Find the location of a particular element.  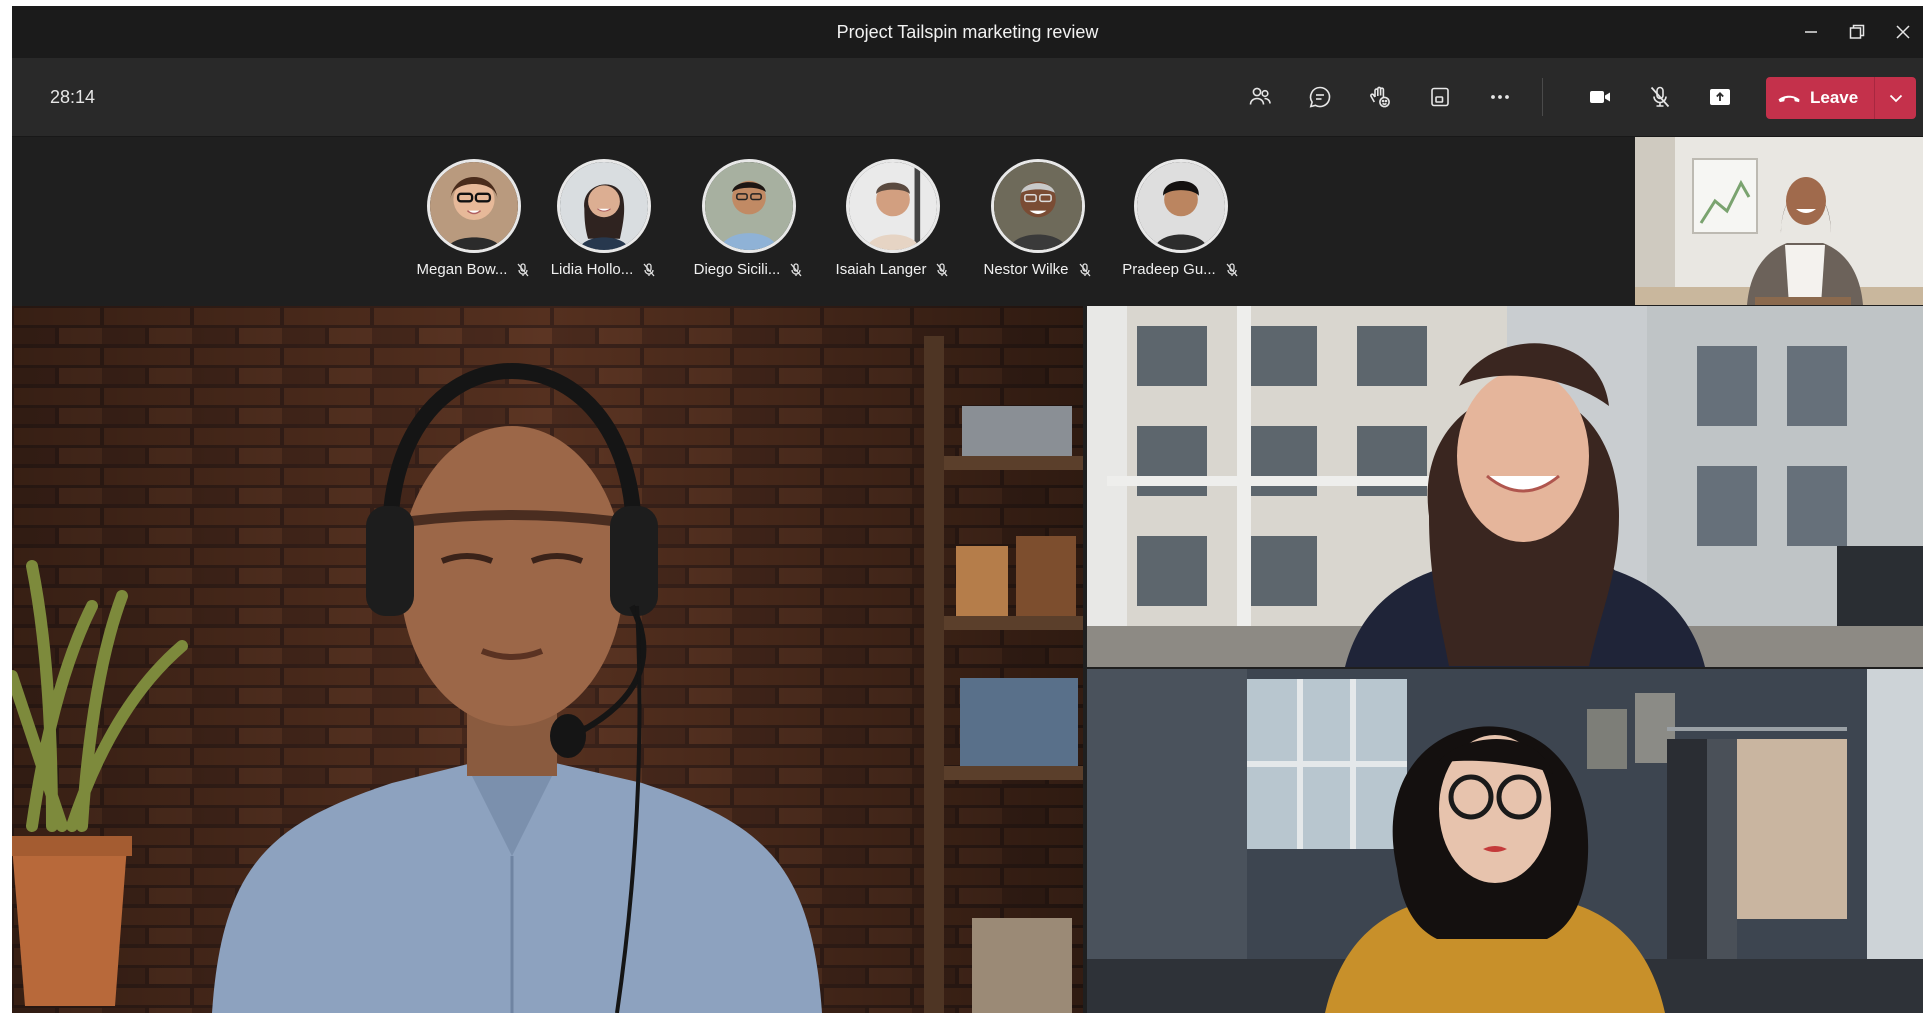

restore-button is located at coordinates (1857, 32).